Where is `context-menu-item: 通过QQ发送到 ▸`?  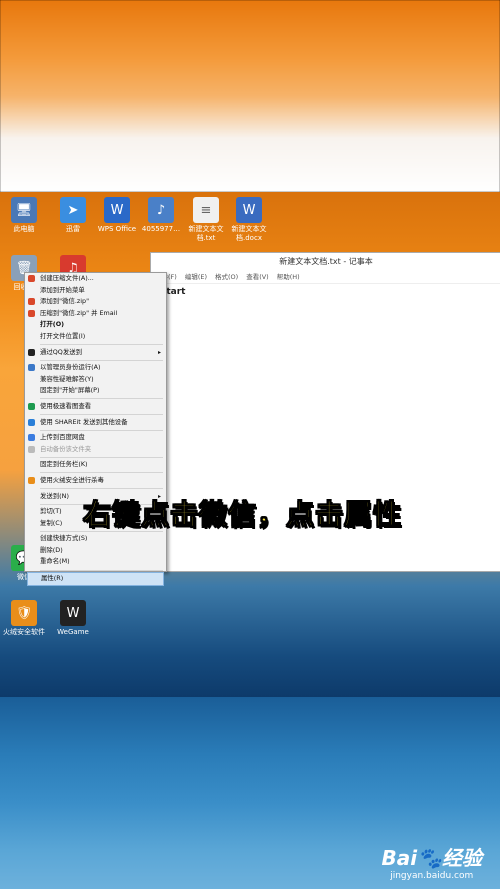
context-menu-item: 通过QQ发送到 ▸ is located at coordinates (95, 353).